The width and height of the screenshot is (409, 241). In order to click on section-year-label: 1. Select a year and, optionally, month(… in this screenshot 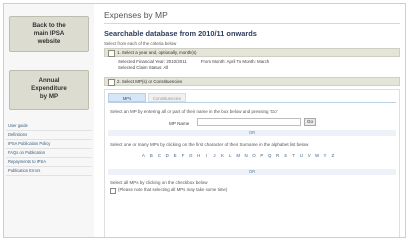, I will do `click(157, 52)`.